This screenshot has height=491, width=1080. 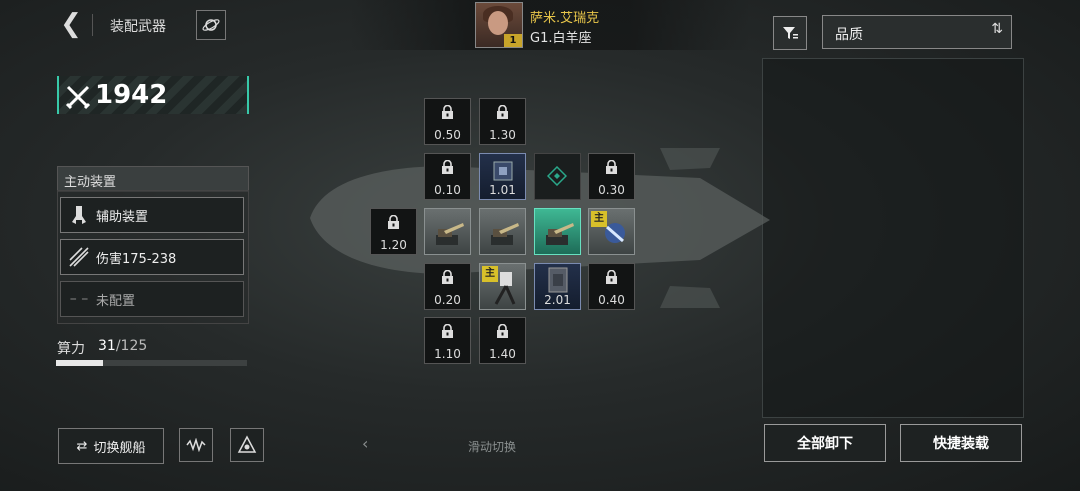 What do you see at coordinates (513, 40) in the screenshot?
I see `pilot-level-badge: 1` at bounding box center [513, 40].